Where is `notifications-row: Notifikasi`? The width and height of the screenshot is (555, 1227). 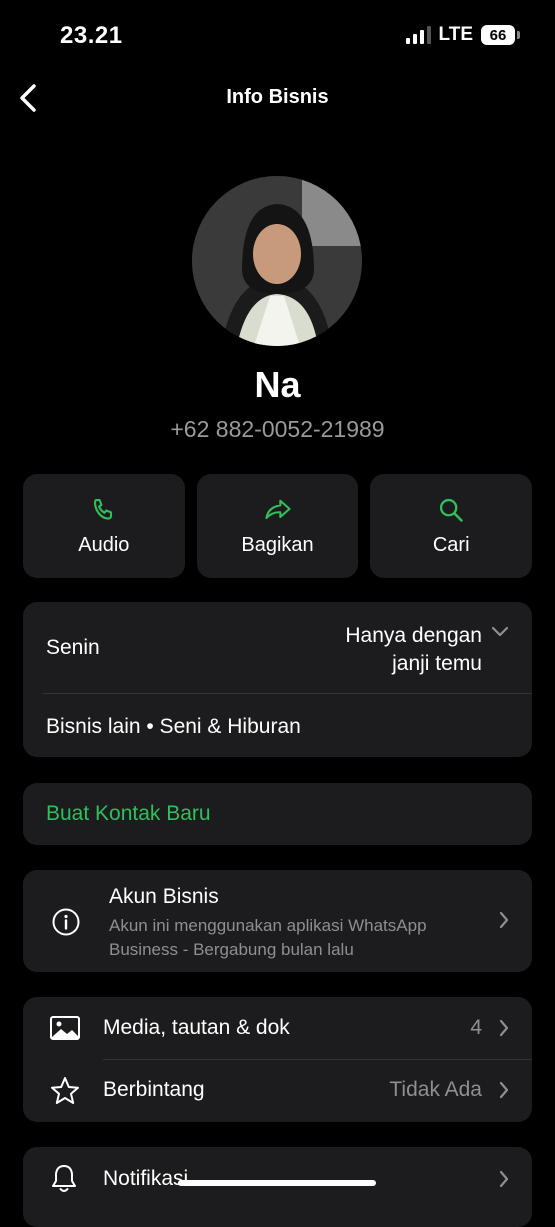 notifications-row: Notifikasi is located at coordinates (277, 1187).